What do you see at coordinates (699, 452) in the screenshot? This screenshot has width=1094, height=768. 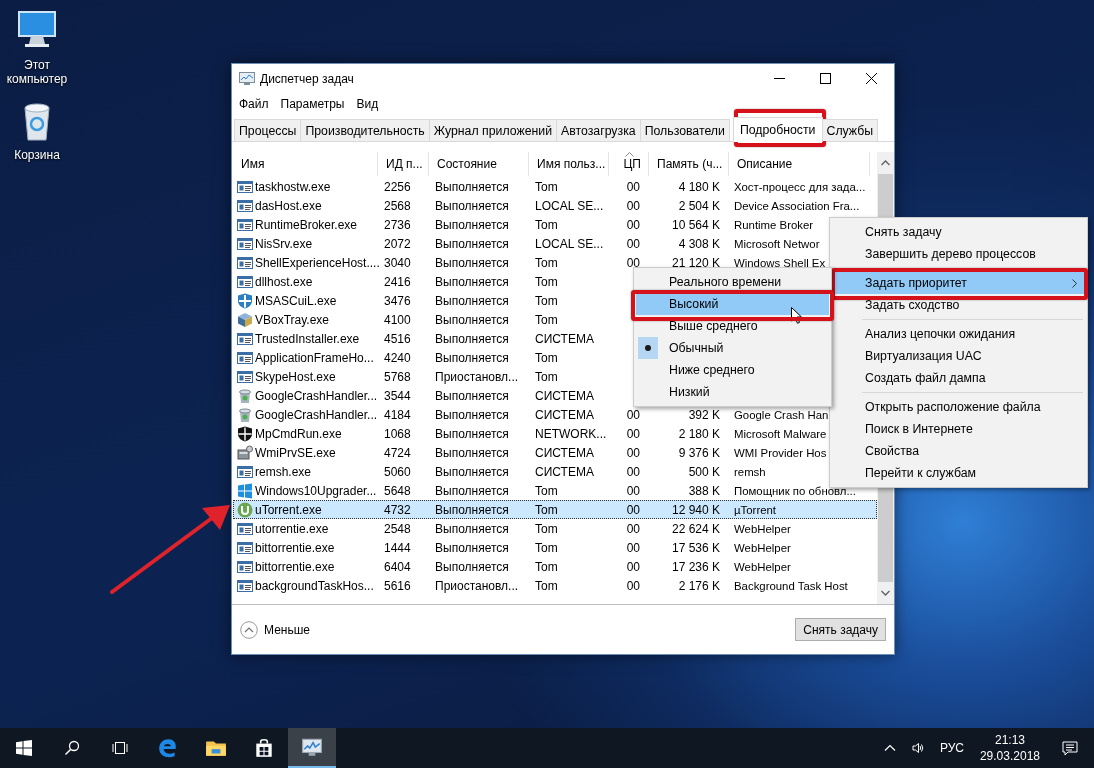 I see `table-cell-text: 9 376 K` at bounding box center [699, 452].